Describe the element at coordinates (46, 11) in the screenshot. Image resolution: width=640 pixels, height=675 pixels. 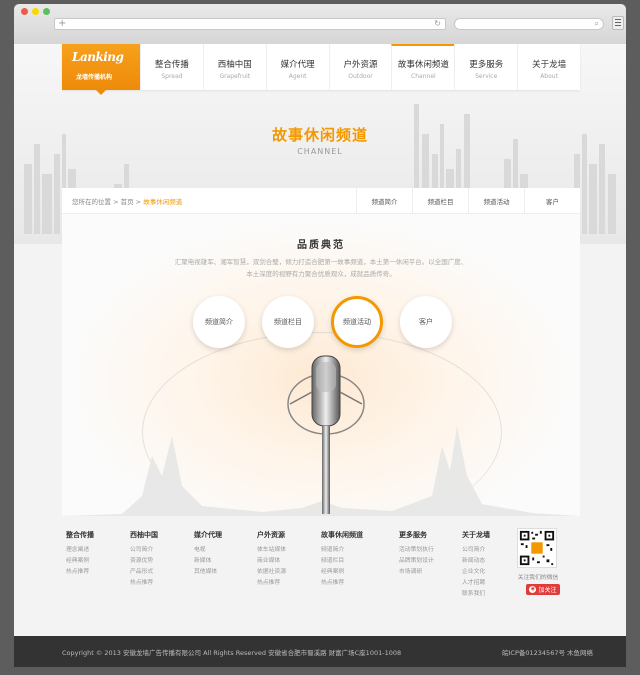
I see `maximize-window-button` at that location.